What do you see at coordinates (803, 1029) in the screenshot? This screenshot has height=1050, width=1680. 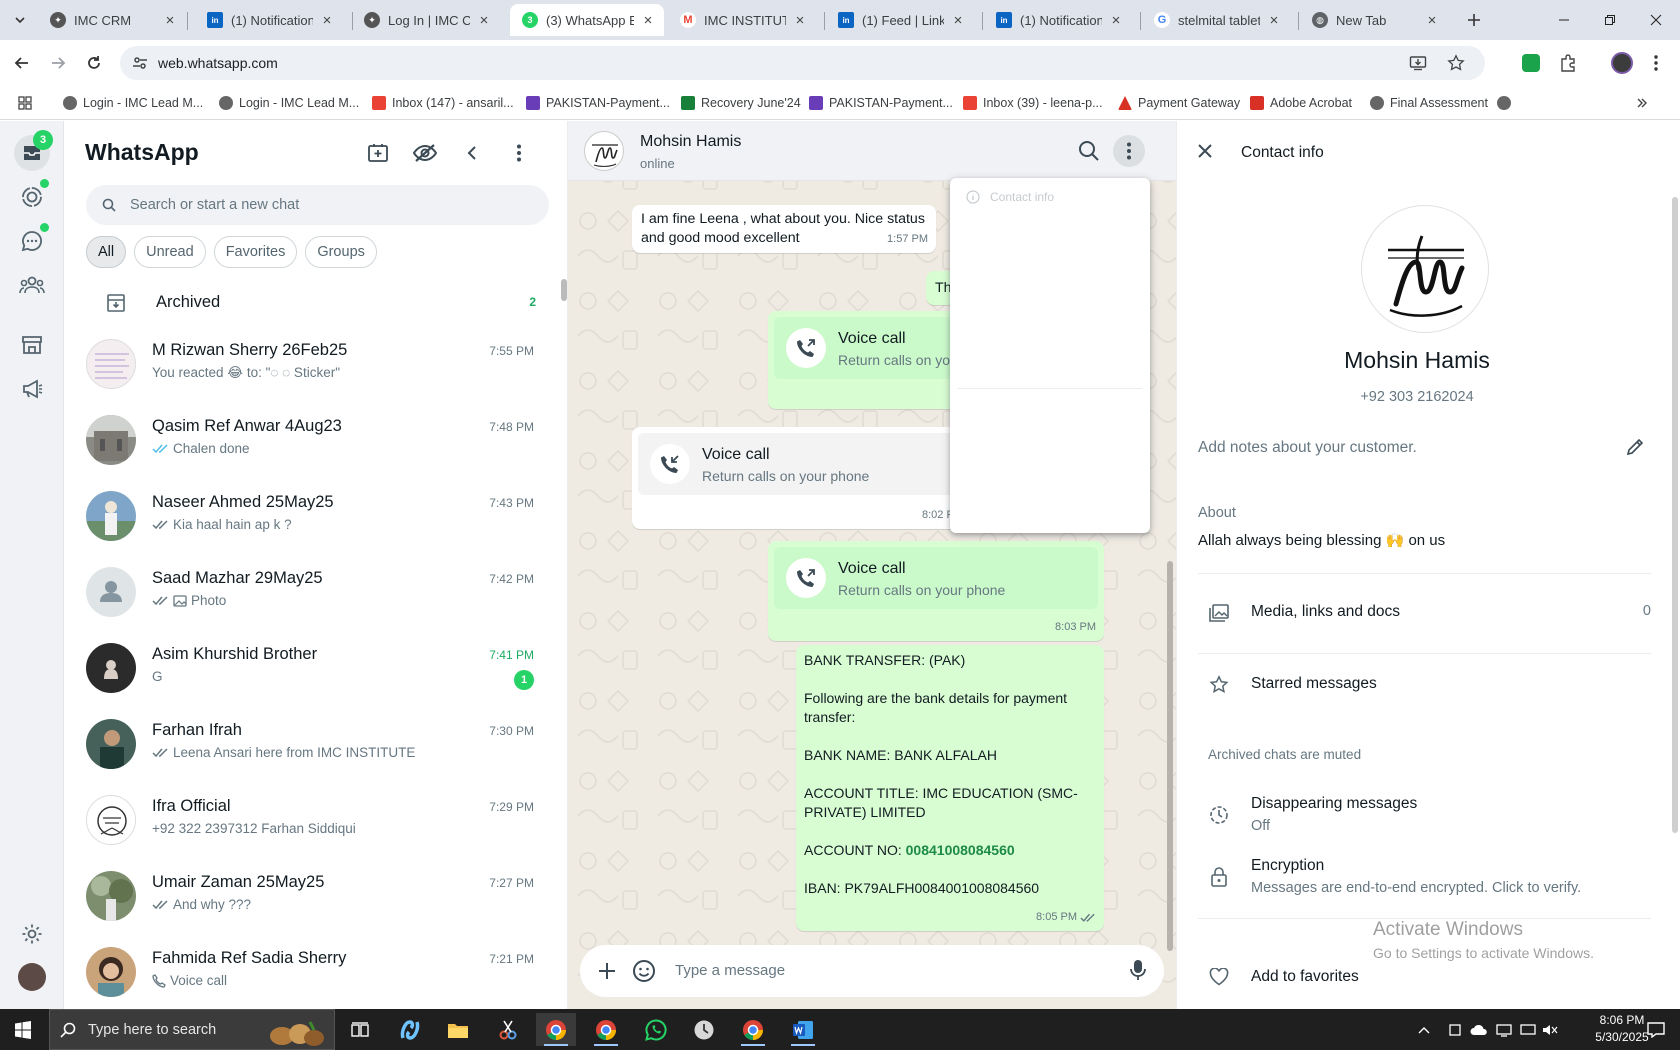 I see `word-icon` at bounding box center [803, 1029].